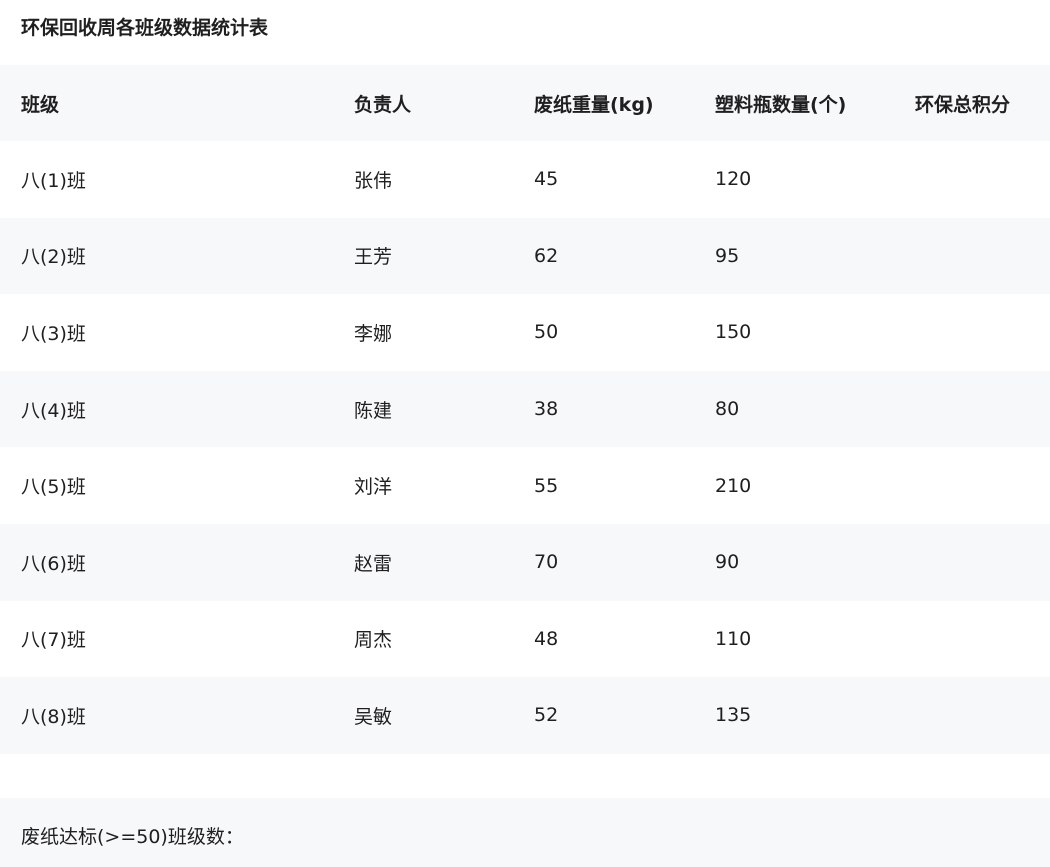 The height and width of the screenshot is (867, 1050). I want to click on cell-paper-weight: 38, so click(546, 409).